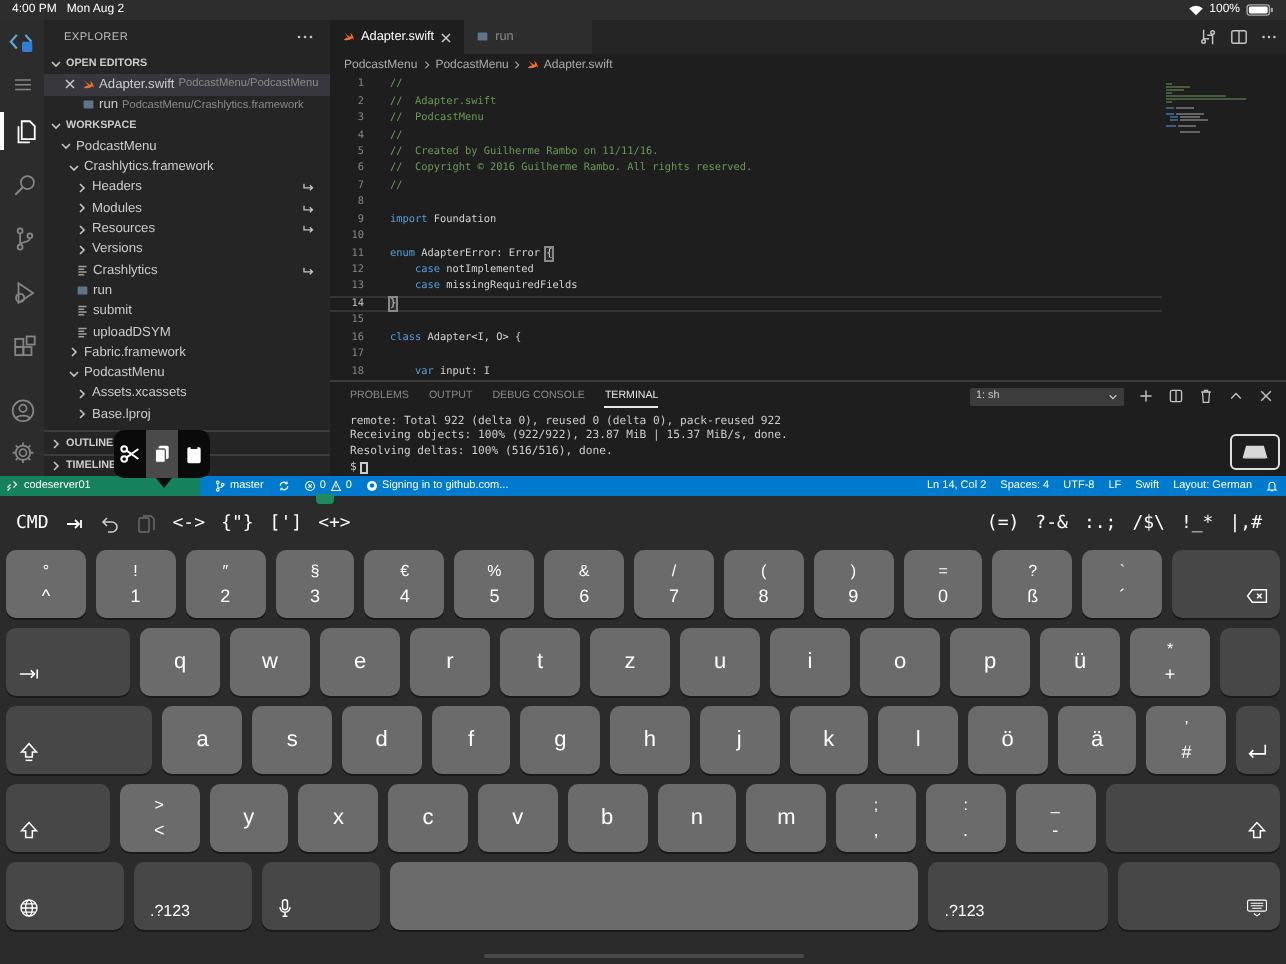  What do you see at coordinates (65, 896) in the screenshot?
I see `globe-key` at bounding box center [65, 896].